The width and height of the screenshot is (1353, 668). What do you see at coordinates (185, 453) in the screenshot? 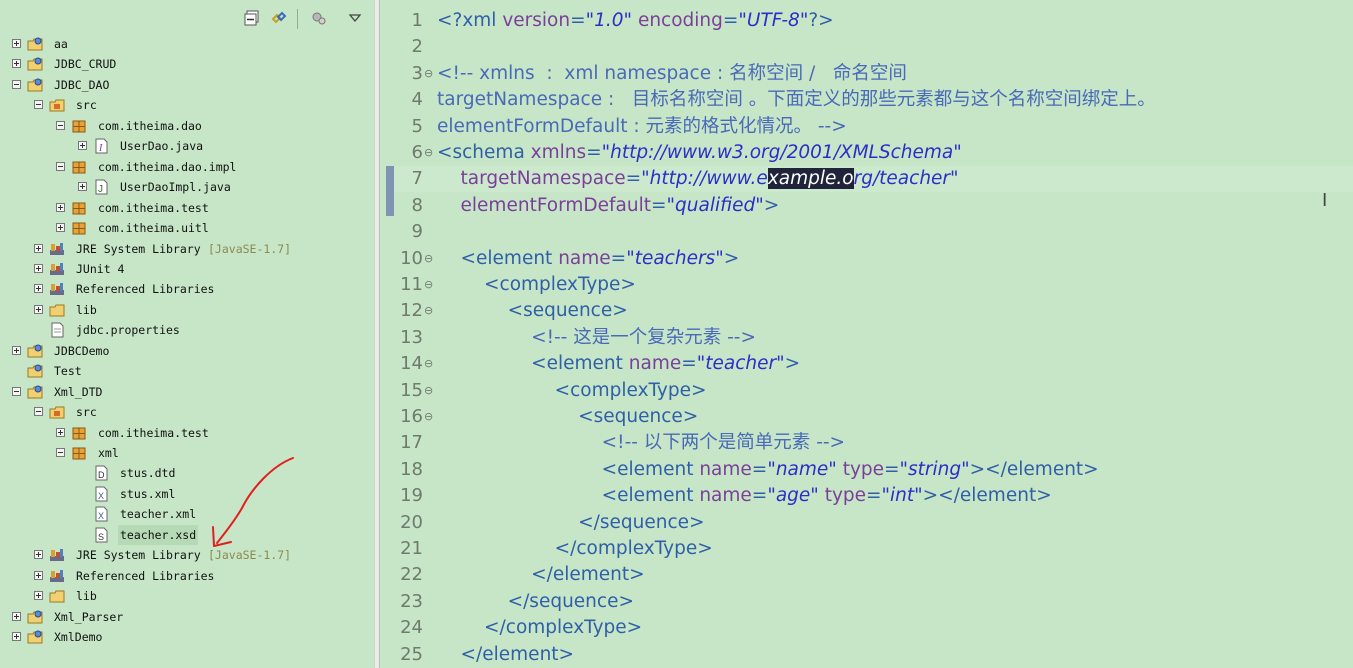
I see `tree-item: xml` at bounding box center [185, 453].